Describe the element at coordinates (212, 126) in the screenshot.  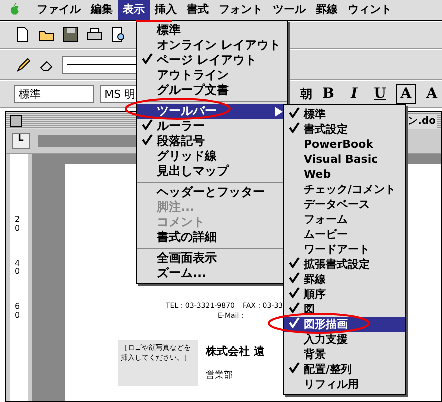
I see `menu-item: ルーラー` at that location.